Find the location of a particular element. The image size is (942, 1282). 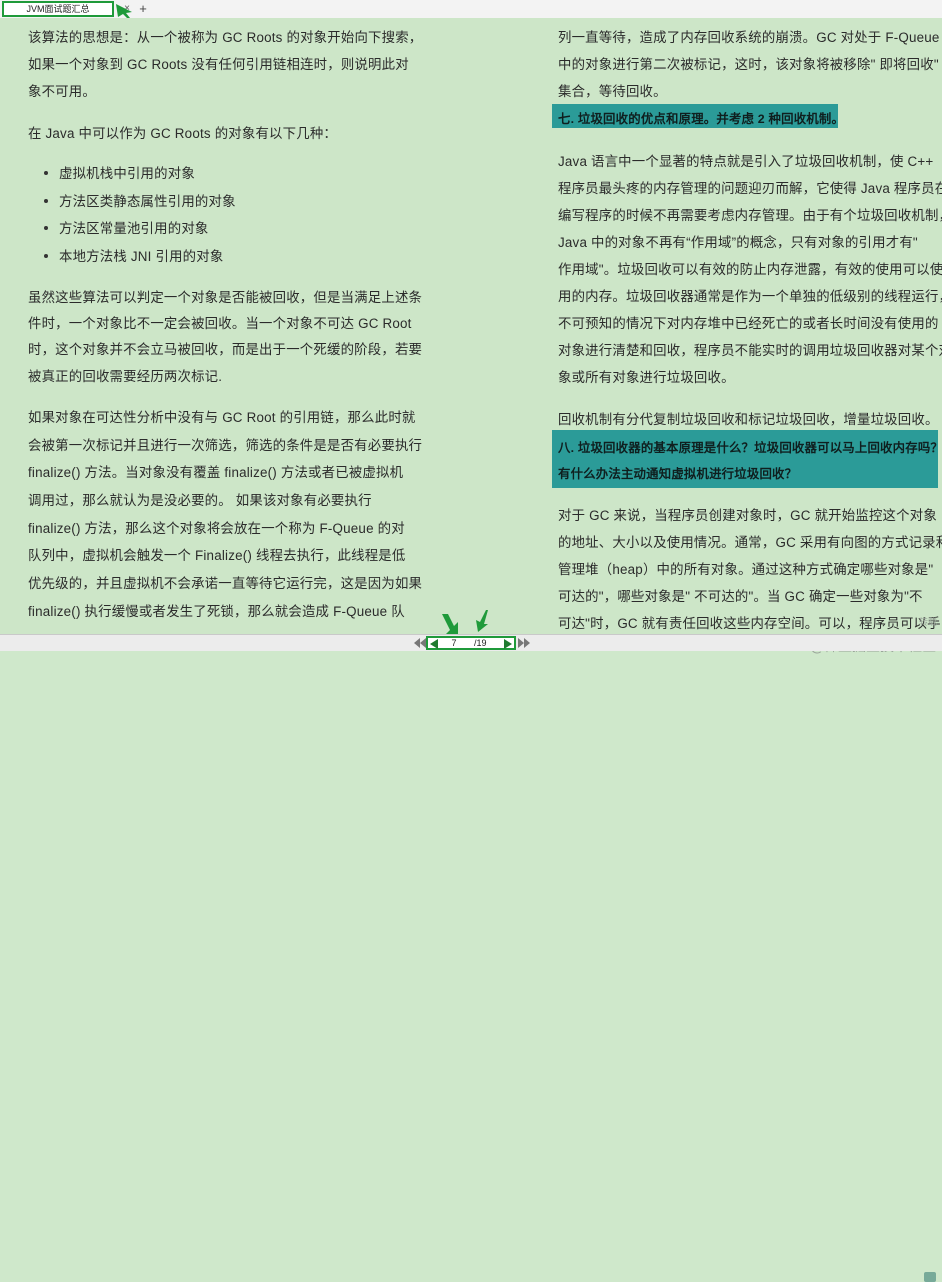

text-line: 用的内存。垃圾回收器通常是作为一个单独的低级别的线程运行， is located at coordinates (750, 296).